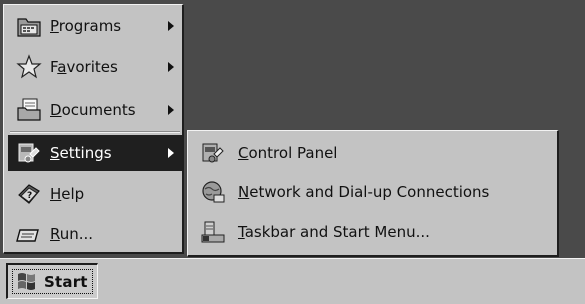  I want to click on help-book-icon: ?, so click(29, 194).